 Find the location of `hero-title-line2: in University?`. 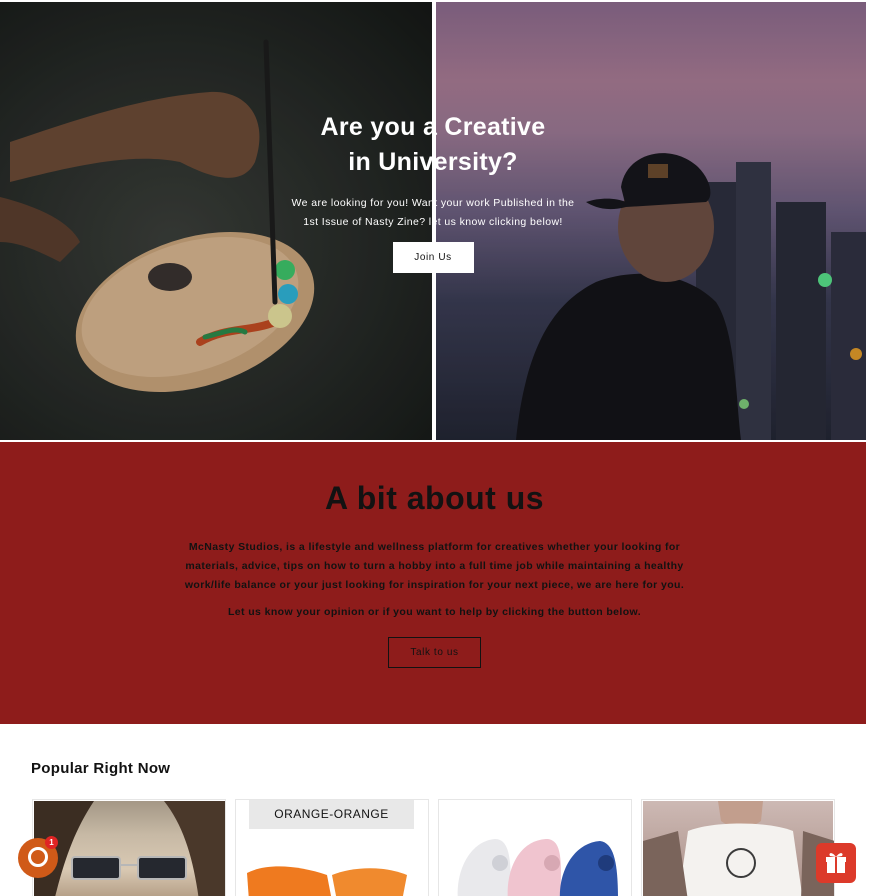

hero-title-line2: in University? is located at coordinates (433, 162).